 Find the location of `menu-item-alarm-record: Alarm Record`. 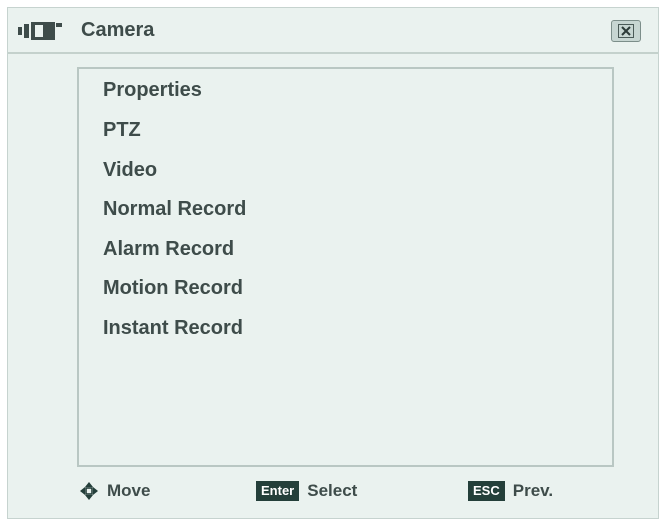

menu-item-alarm-record: Alarm Record is located at coordinates (168, 249).